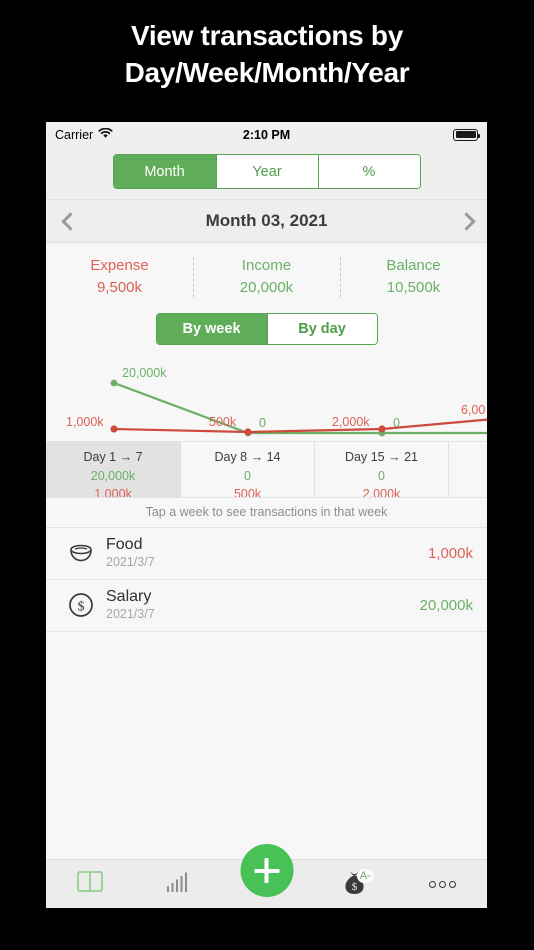 The image size is (534, 950). Describe the element at coordinates (74, 134) in the screenshot. I see `carrier-label: Carrier` at that location.